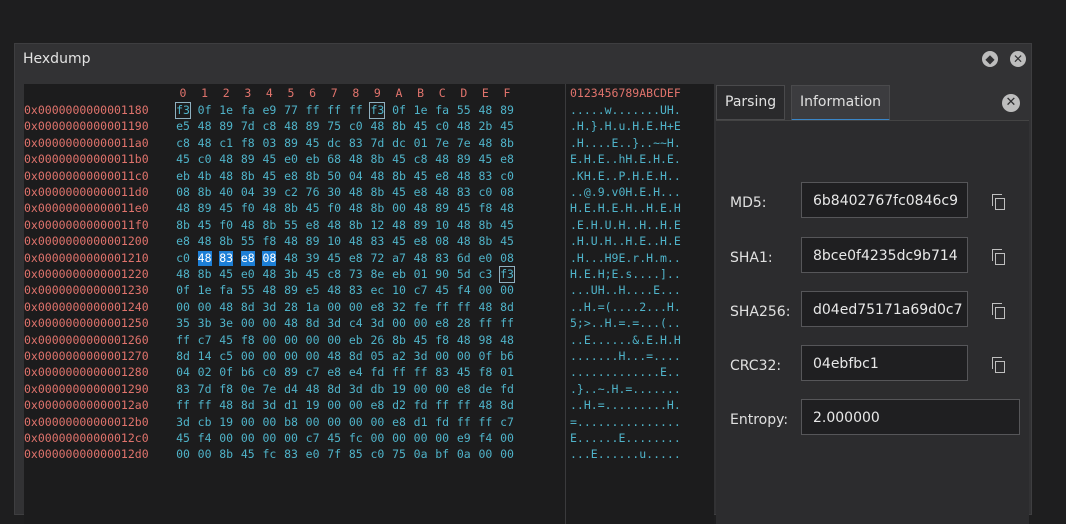 This screenshot has height=524, width=1066. Describe the element at coordinates (990, 59) in the screenshot. I see `float-icon: ◆` at that location.